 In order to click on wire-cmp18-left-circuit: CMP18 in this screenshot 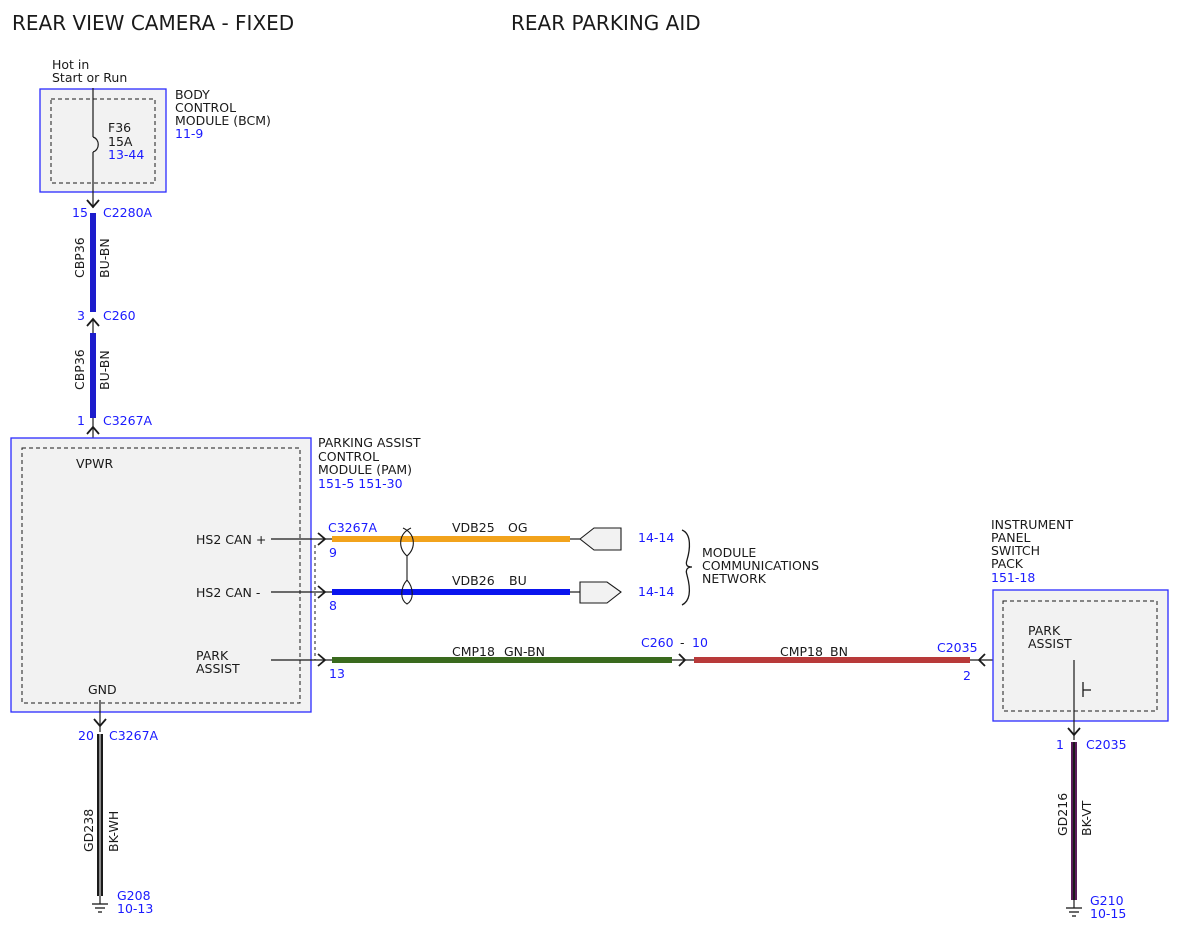, I will do `click(473, 651)`.